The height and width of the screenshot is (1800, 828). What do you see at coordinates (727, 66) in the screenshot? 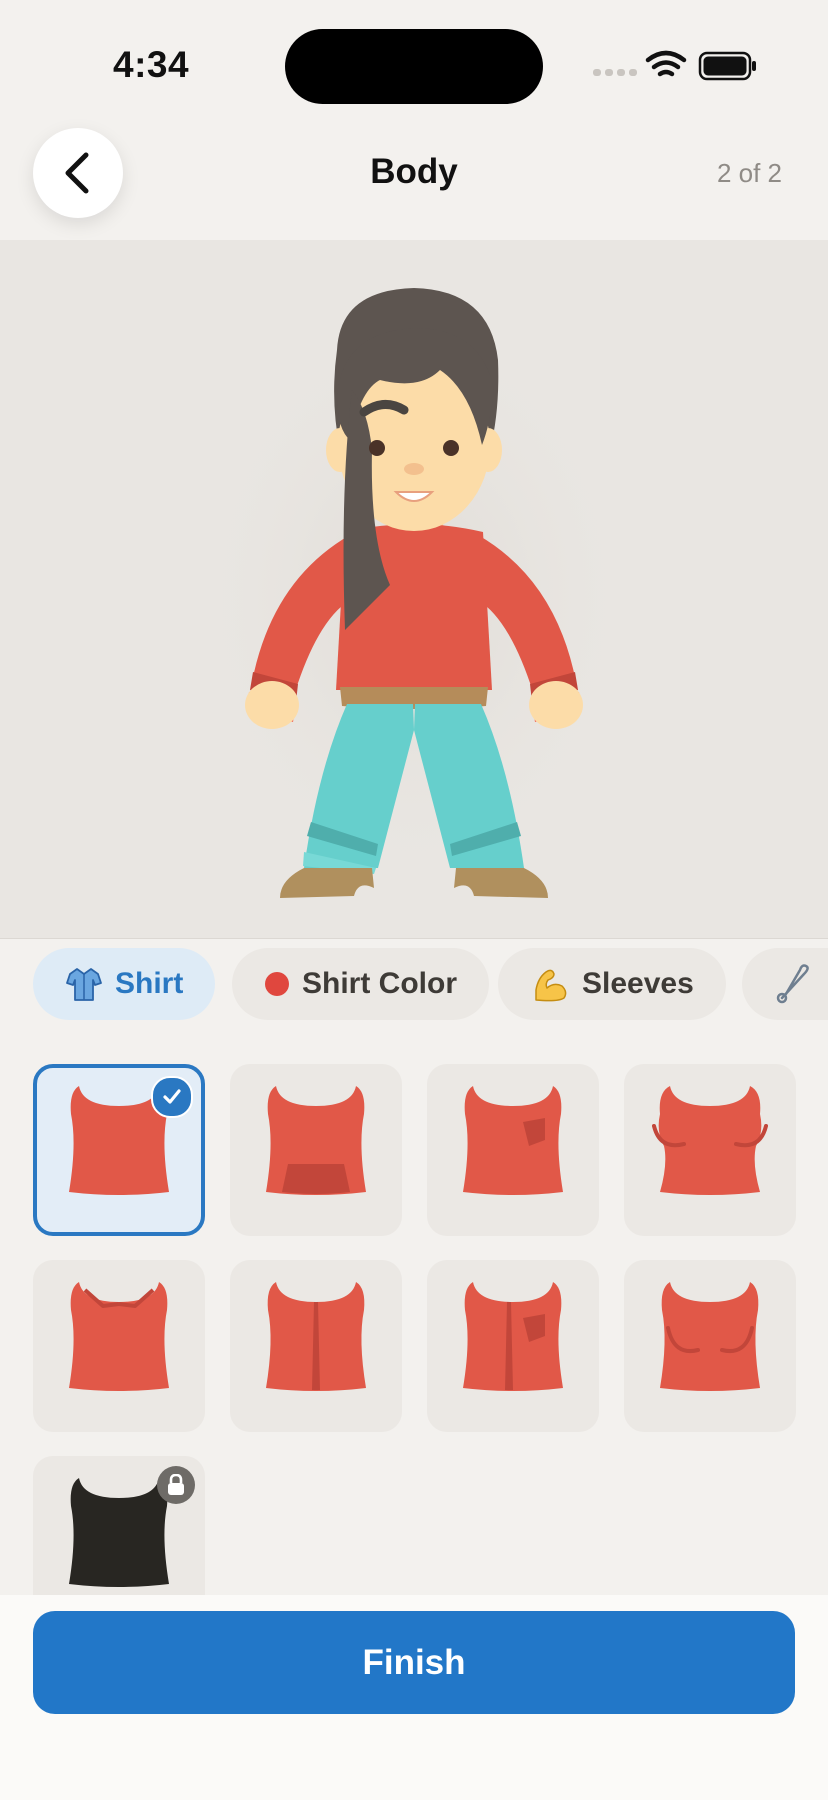
I see `battery-icon` at bounding box center [727, 66].